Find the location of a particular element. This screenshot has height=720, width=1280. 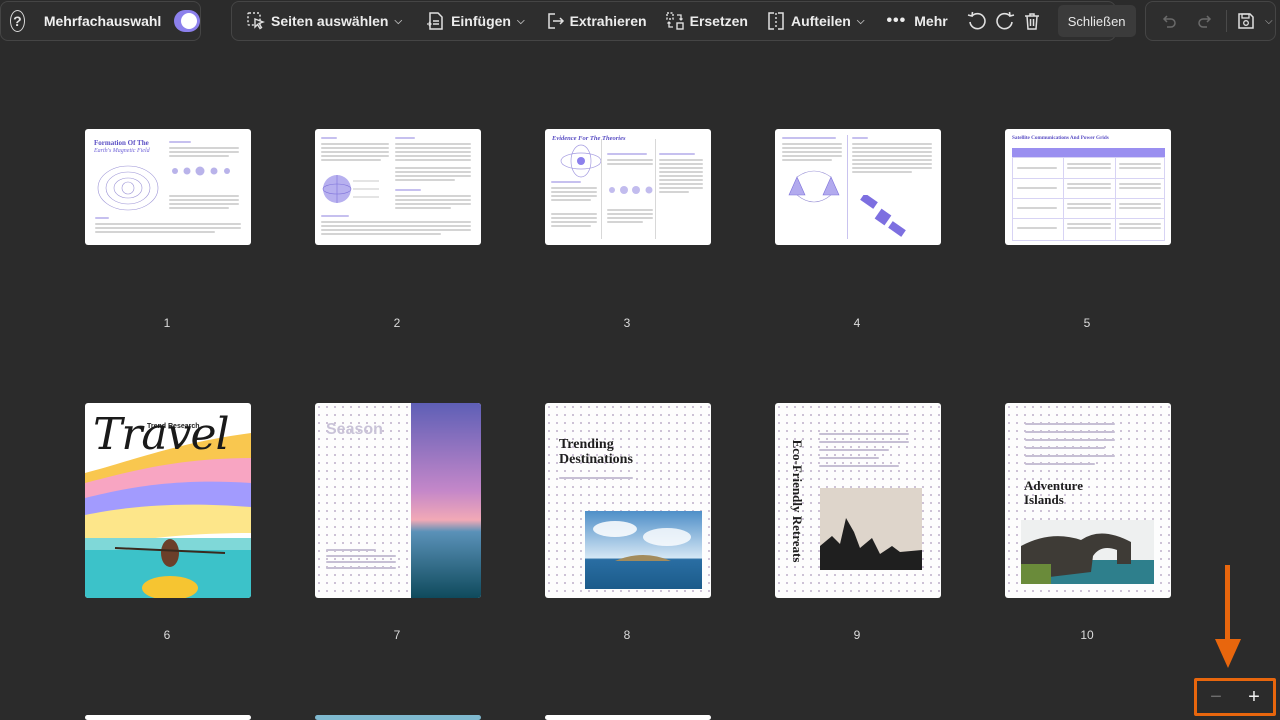

multi-select-toggle is located at coordinates (187, 21).